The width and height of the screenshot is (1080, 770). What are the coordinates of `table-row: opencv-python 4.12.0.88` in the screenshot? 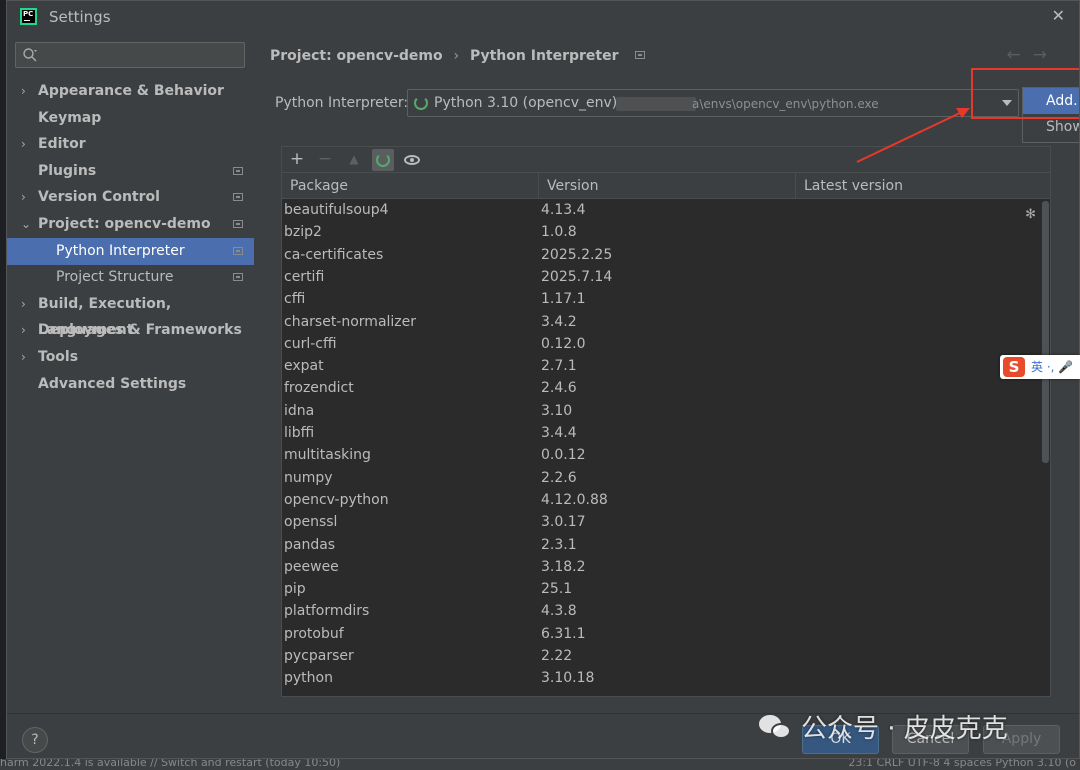 It's located at (666, 500).